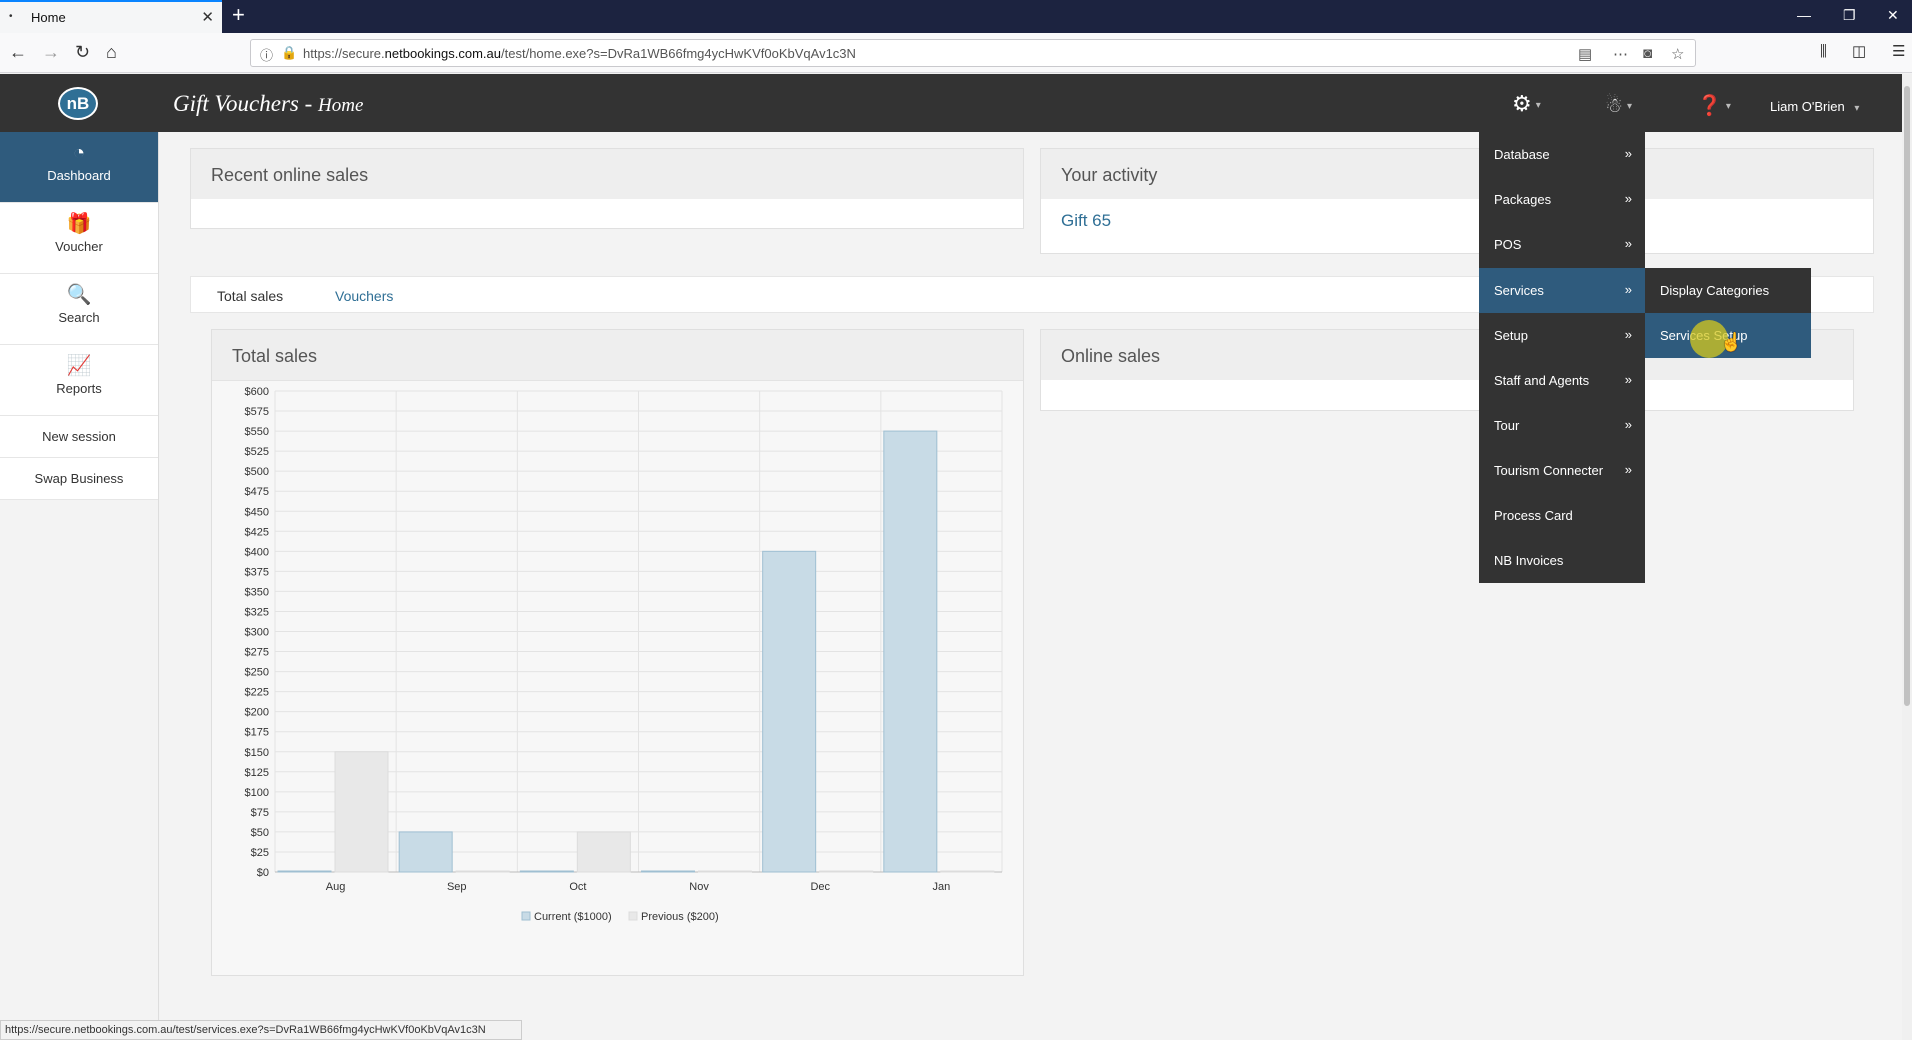  What do you see at coordinates (257, 733) in the screenshot?
I see `y-tick-label: $175` at bounding box center [257, 733].